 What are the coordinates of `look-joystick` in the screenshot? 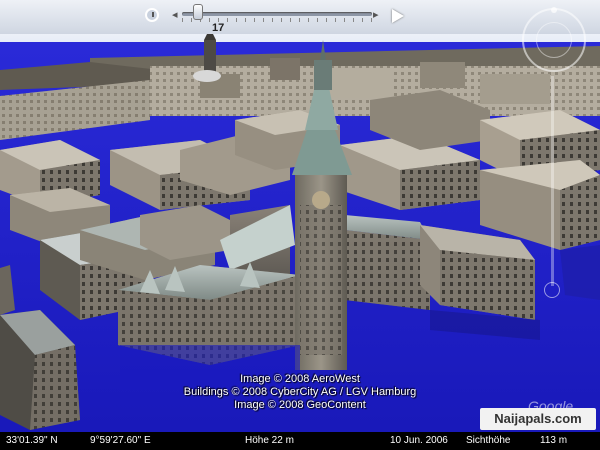 It's located at (554, 40).